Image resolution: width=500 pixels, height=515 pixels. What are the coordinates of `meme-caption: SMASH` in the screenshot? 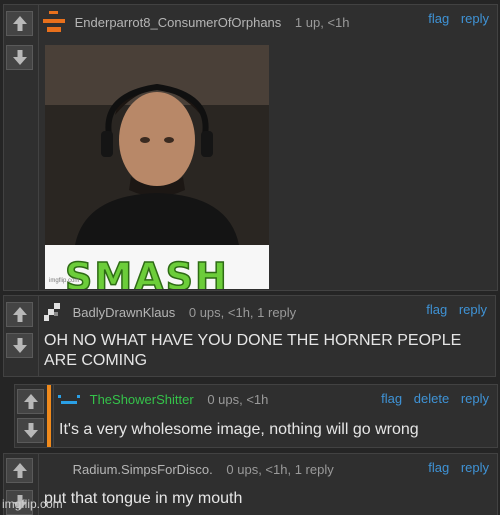 It's located at (146, 271).